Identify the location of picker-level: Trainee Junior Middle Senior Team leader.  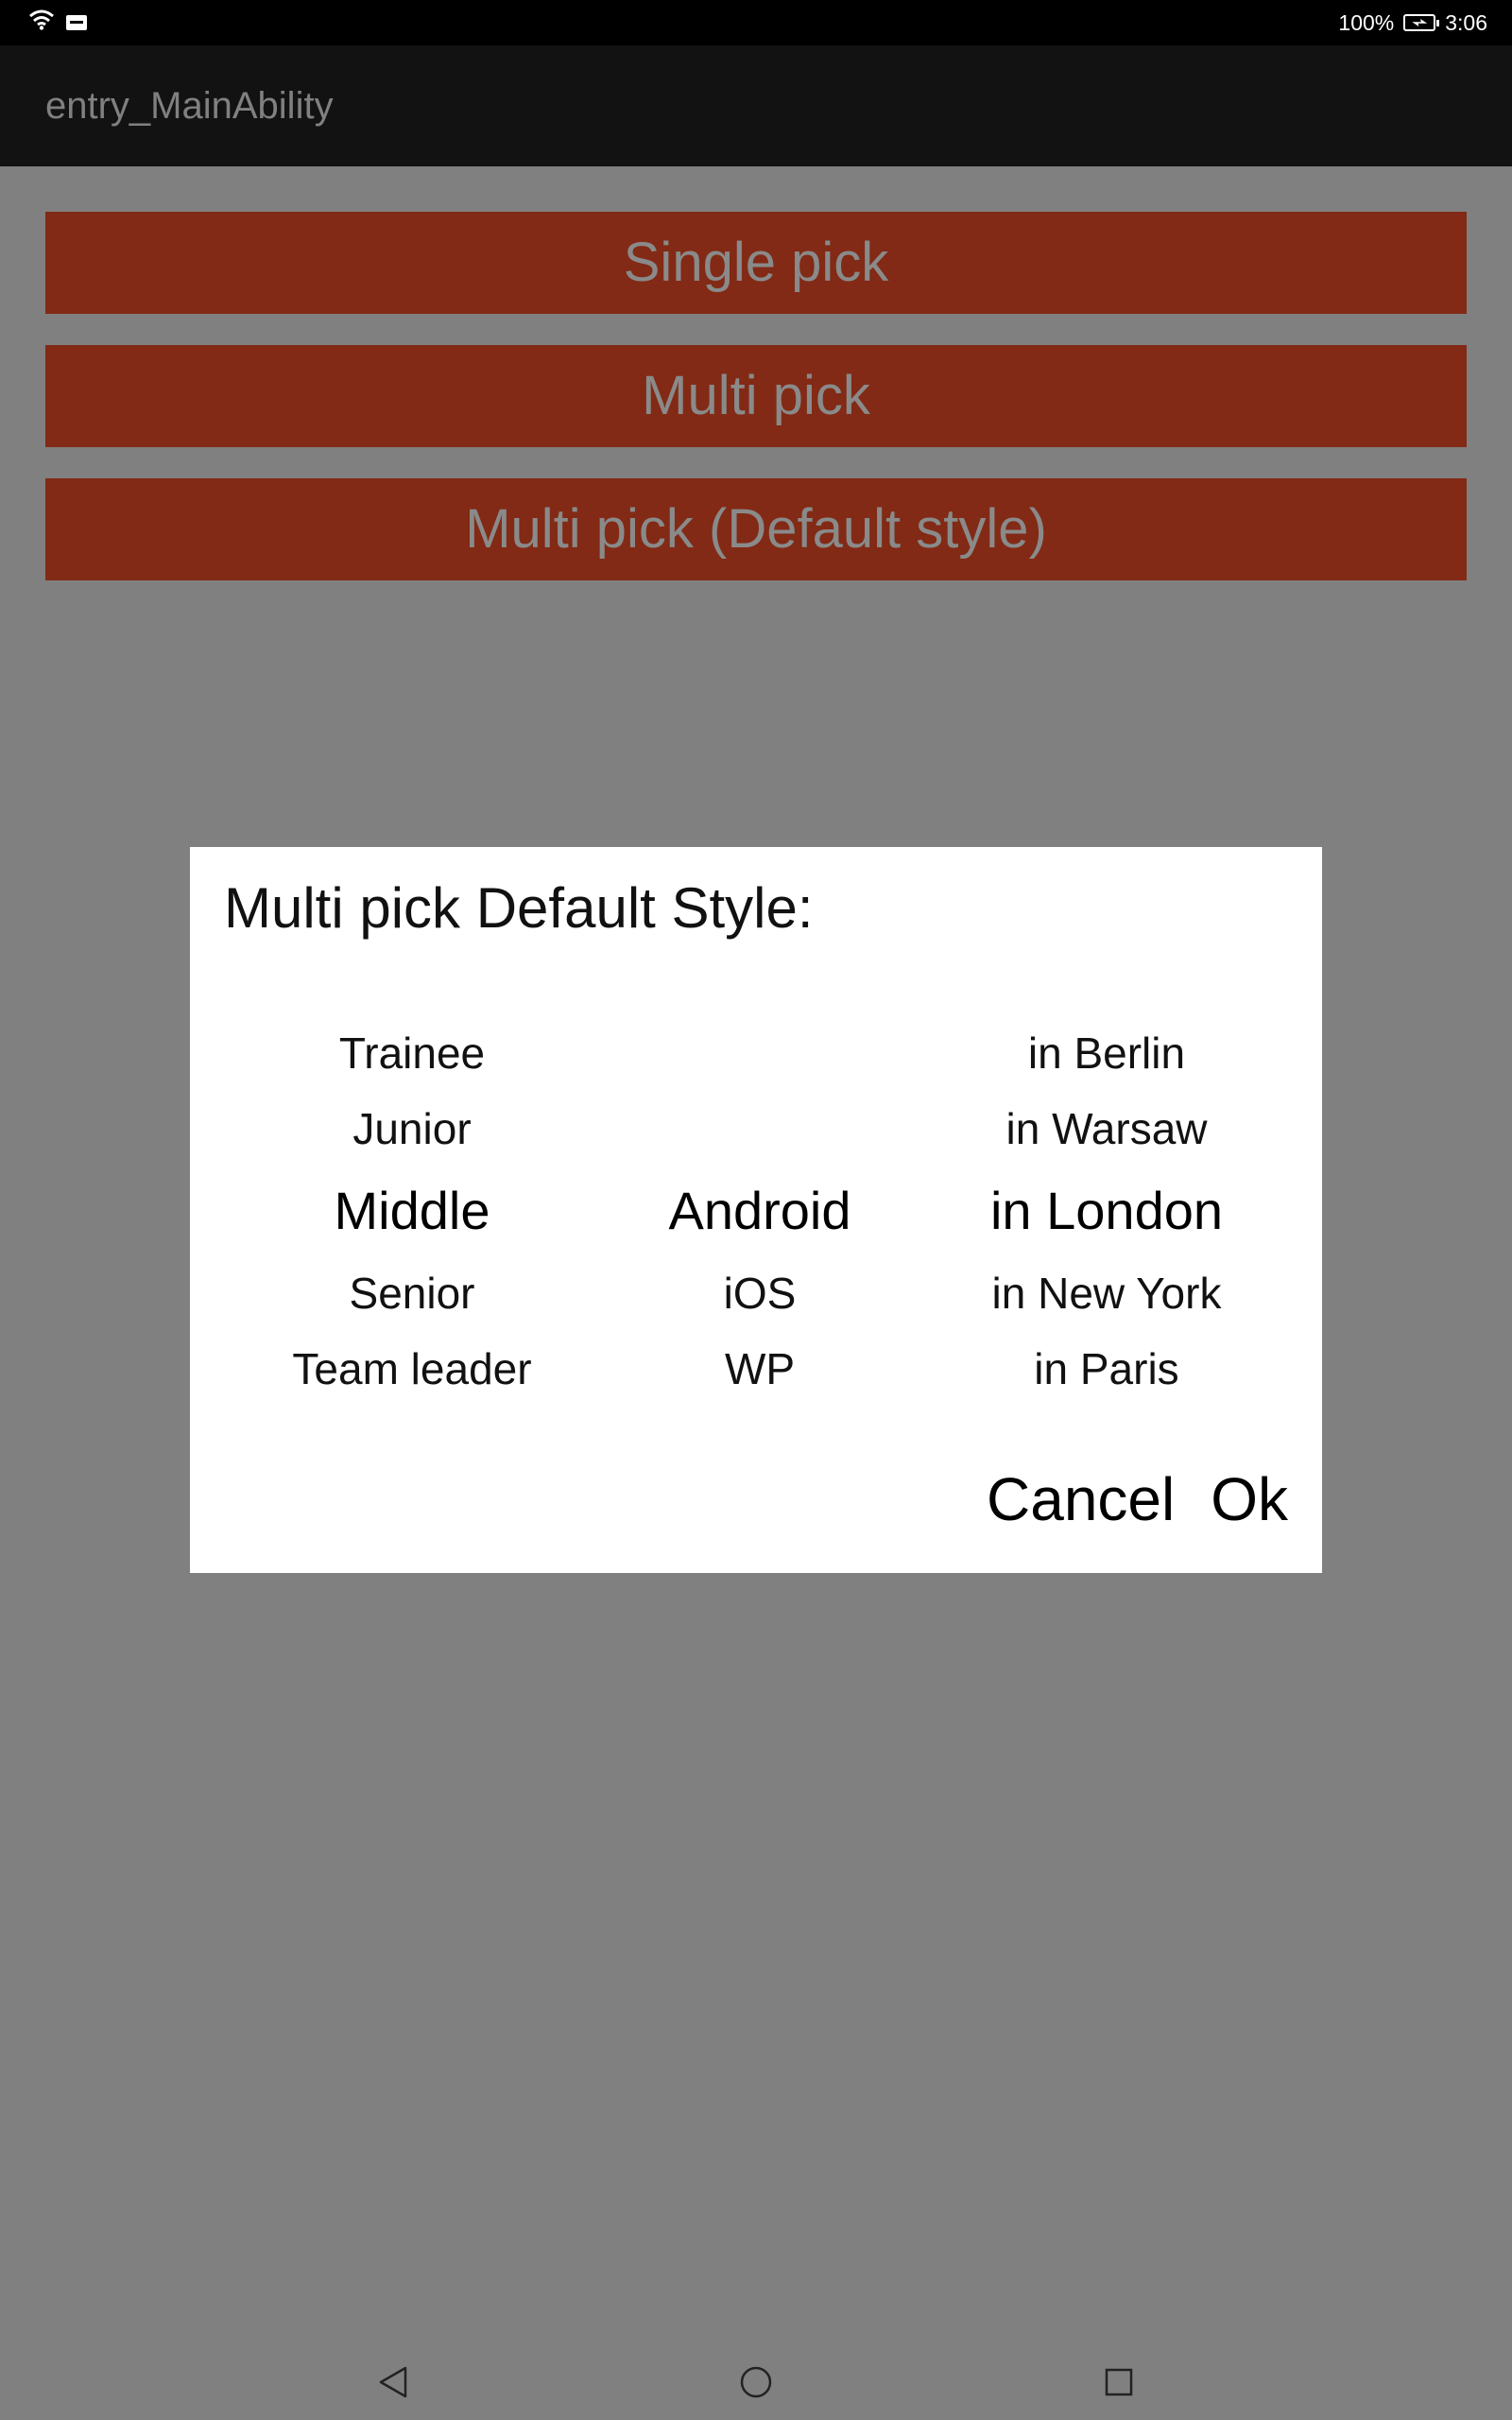
(412, 1204).